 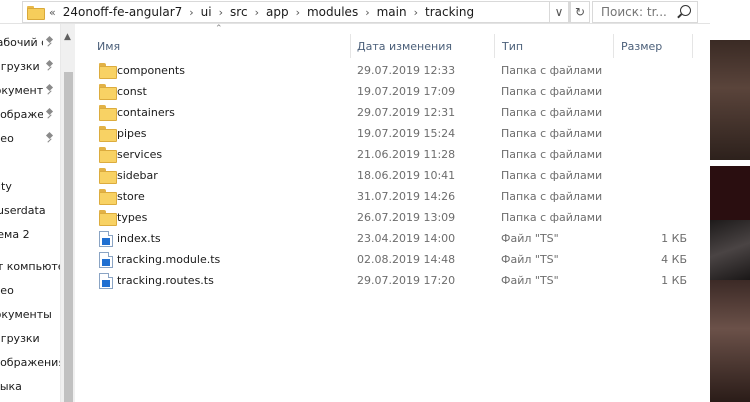 I want to click on nav-item-userdata: userdata, so click(x=30, y=210).